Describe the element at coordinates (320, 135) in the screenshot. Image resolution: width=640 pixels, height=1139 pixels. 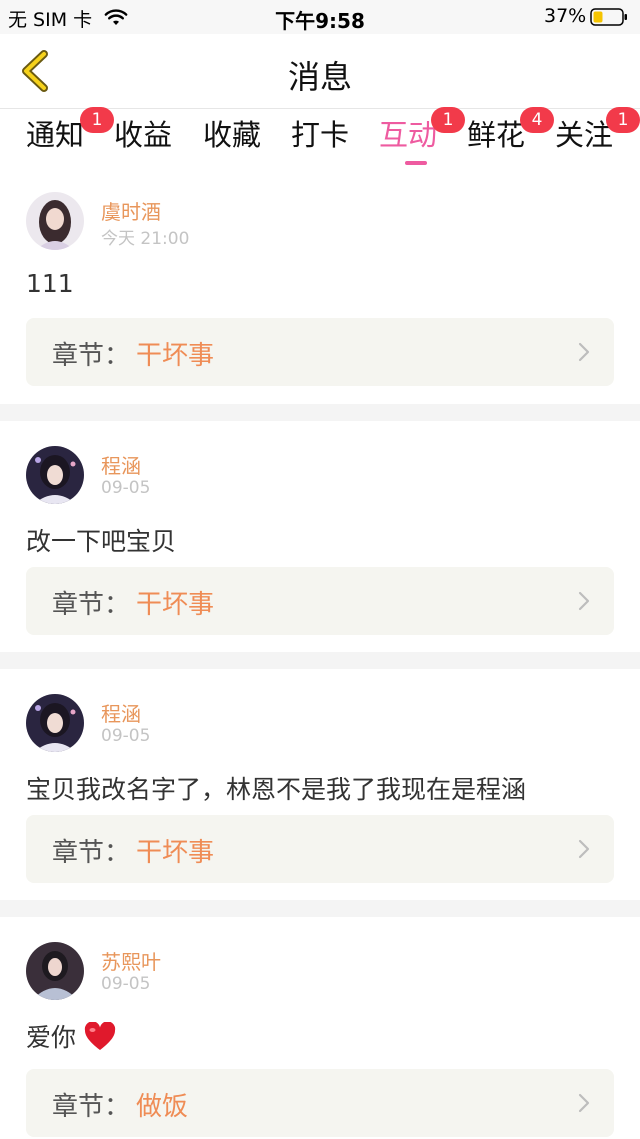
I see `tab-label: 打卡` at that location.